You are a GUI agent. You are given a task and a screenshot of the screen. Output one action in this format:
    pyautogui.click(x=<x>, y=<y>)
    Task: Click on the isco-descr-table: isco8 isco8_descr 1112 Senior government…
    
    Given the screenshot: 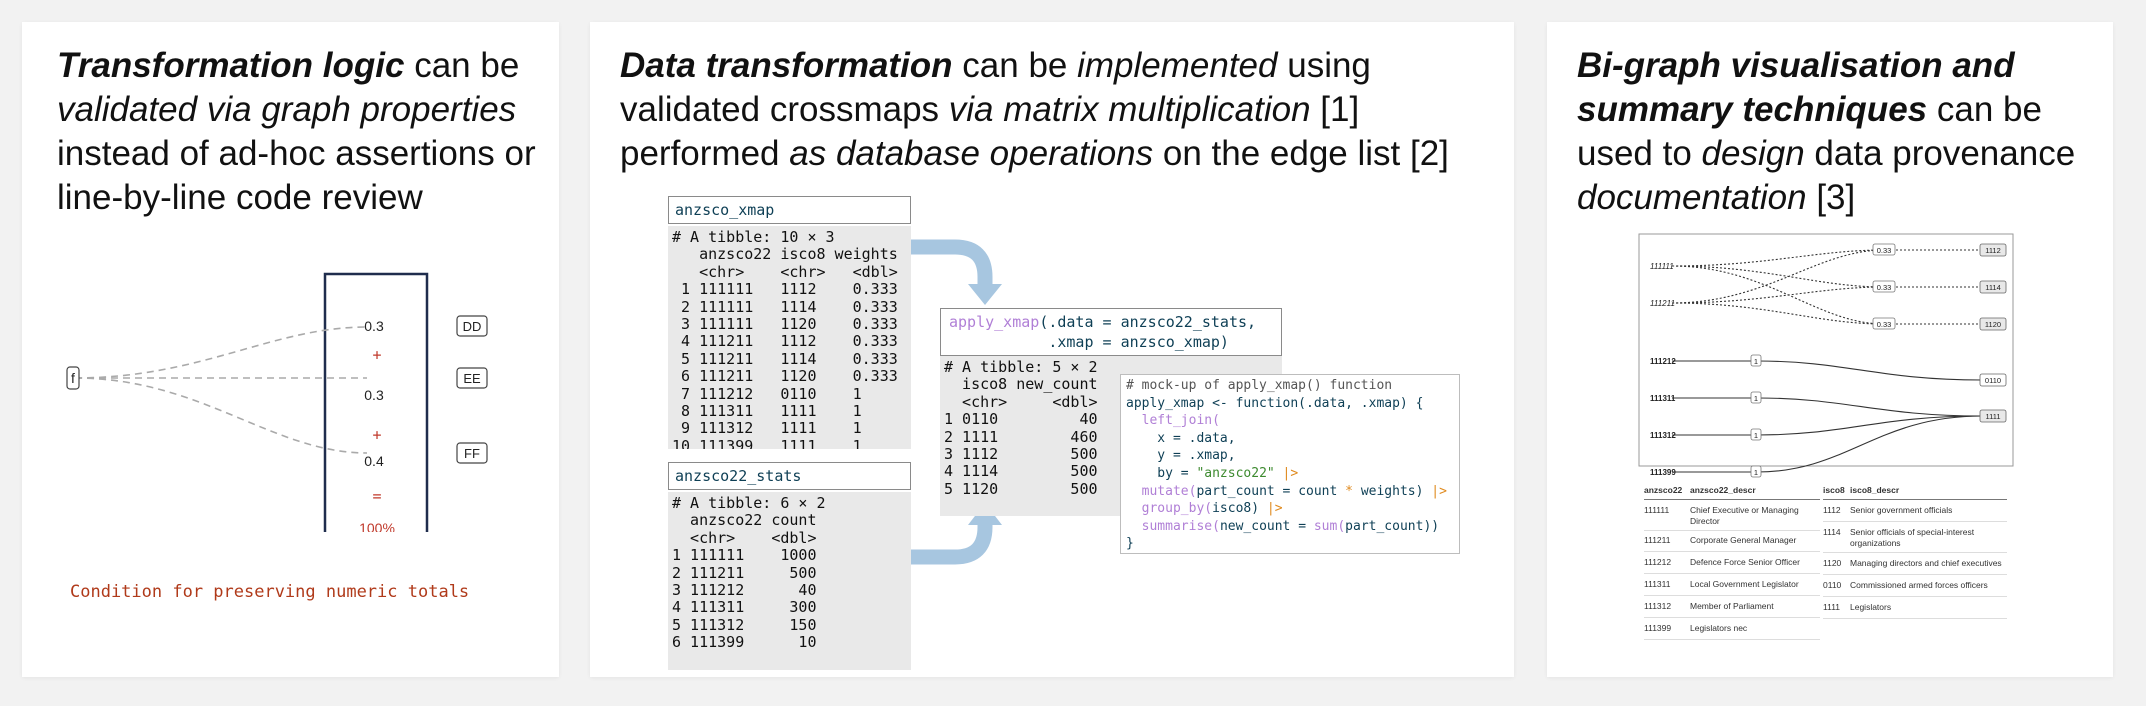 What is the action you would take?
    pyautogui.click(x=1915, y=580)
    